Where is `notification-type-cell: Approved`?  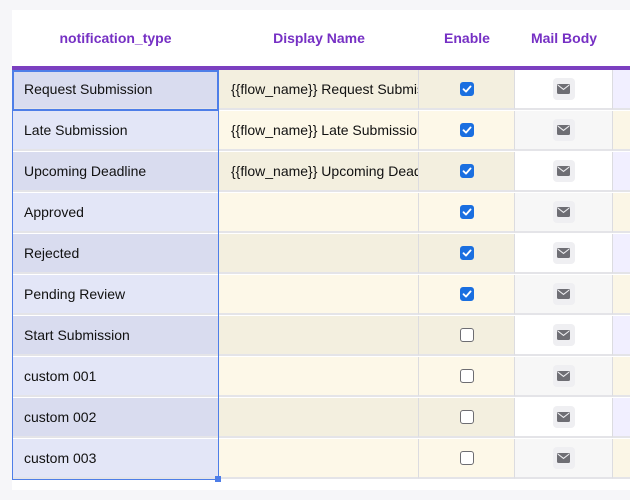 notification-type-cell: Approved is located at coordinates (115, 213).